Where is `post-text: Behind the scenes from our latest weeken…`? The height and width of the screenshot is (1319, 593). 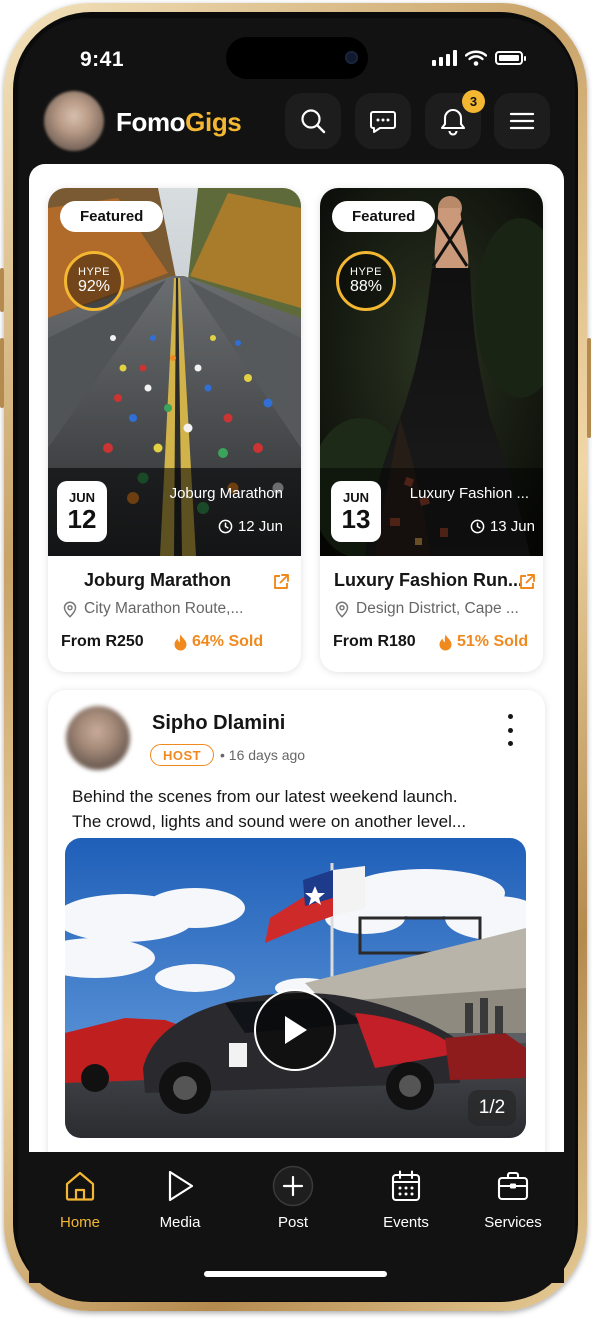
post-text: Behind the scenes from our latest weeken… is located at coordinates (269, 809).